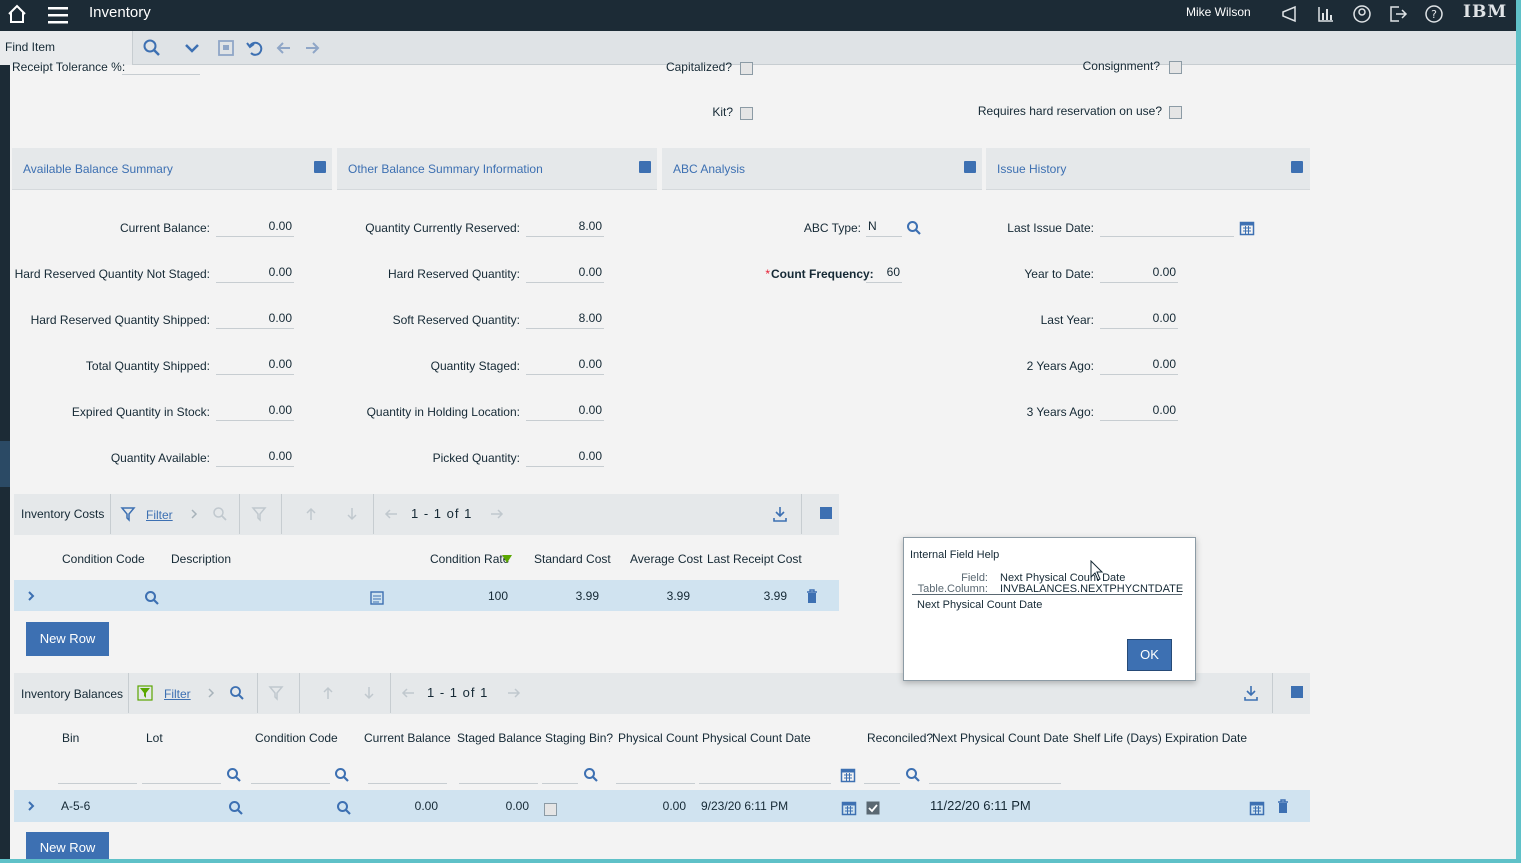 The height and width of the screenshot is (863, 1521). What do you see at coordinates (900, 738) in the screenshot?
I see `column-header: Reconciled?` at bounding box center [900, 738].